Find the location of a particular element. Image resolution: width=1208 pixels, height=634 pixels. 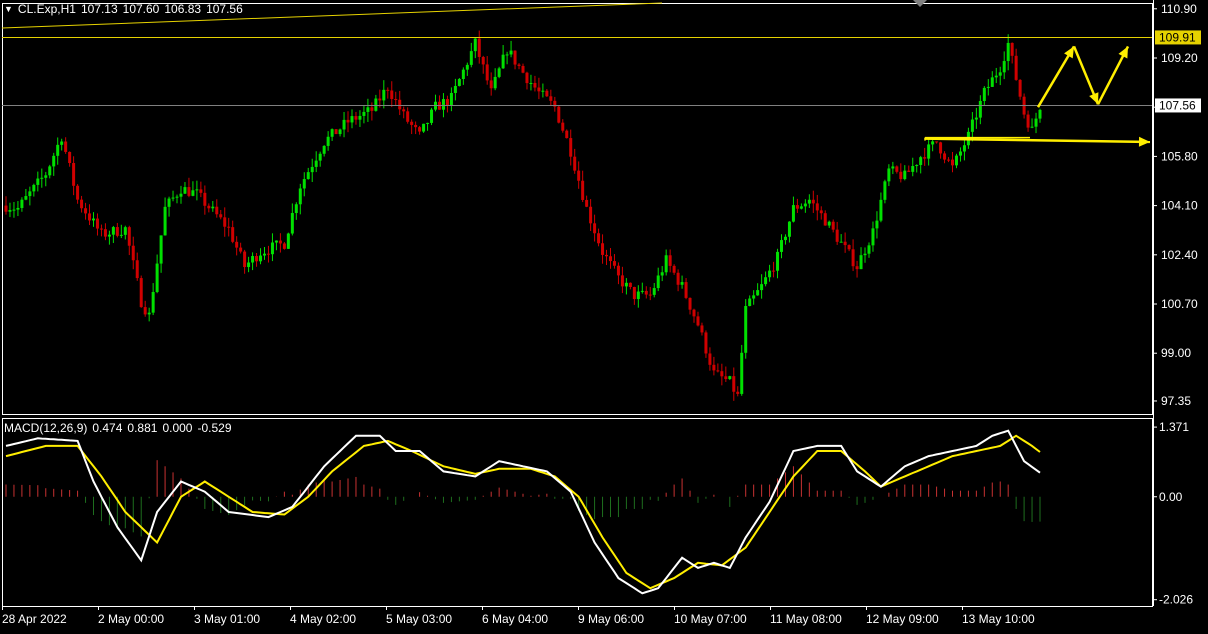

macd-value-1: 0.881 is located at coordinates (142, 428).